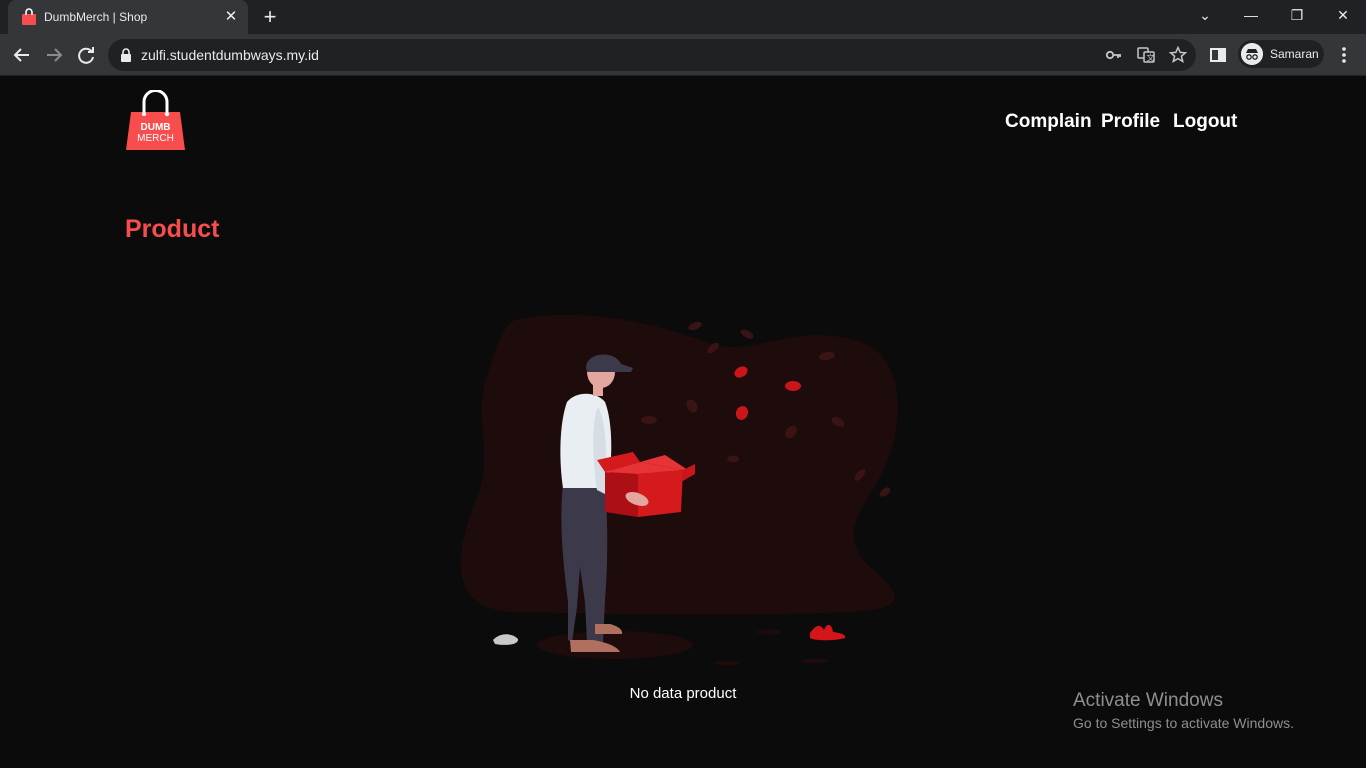 This screenshot has width=1366, height=768. What do you see at coordinates (1130, 122) in the screenshot?
I see `nav-profile-link: Profile` at bounding box center [1130, 122].